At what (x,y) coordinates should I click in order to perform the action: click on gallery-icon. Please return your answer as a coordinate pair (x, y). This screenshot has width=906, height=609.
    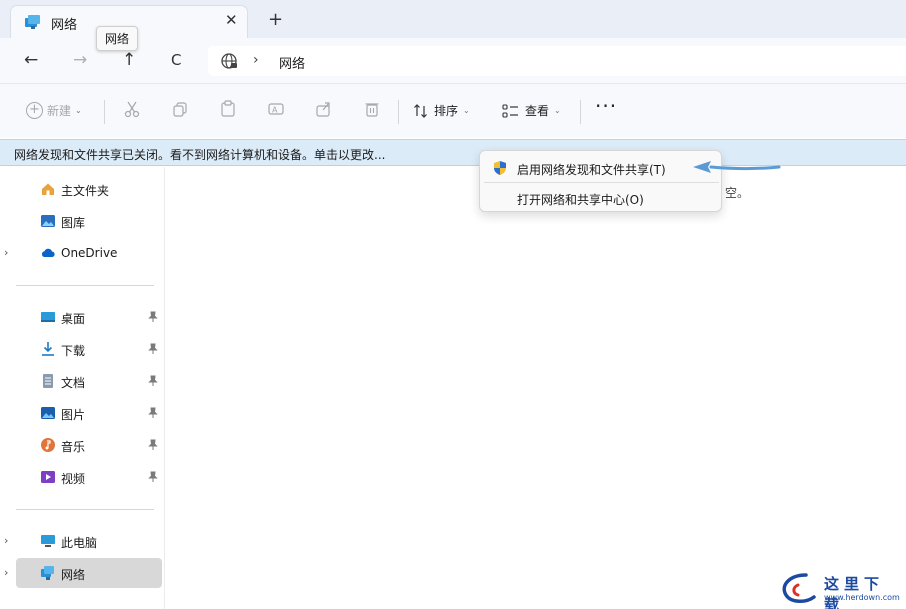
    Looking at the image, I should click on (48, 221).